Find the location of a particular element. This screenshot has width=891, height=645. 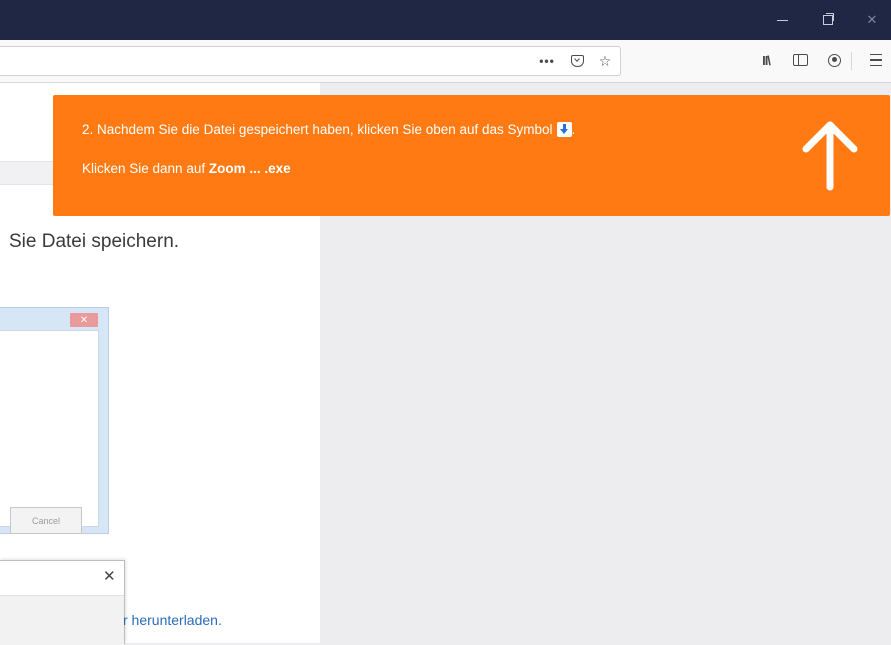

window-title-bar: ✕ is located at coordinates (445, 20).